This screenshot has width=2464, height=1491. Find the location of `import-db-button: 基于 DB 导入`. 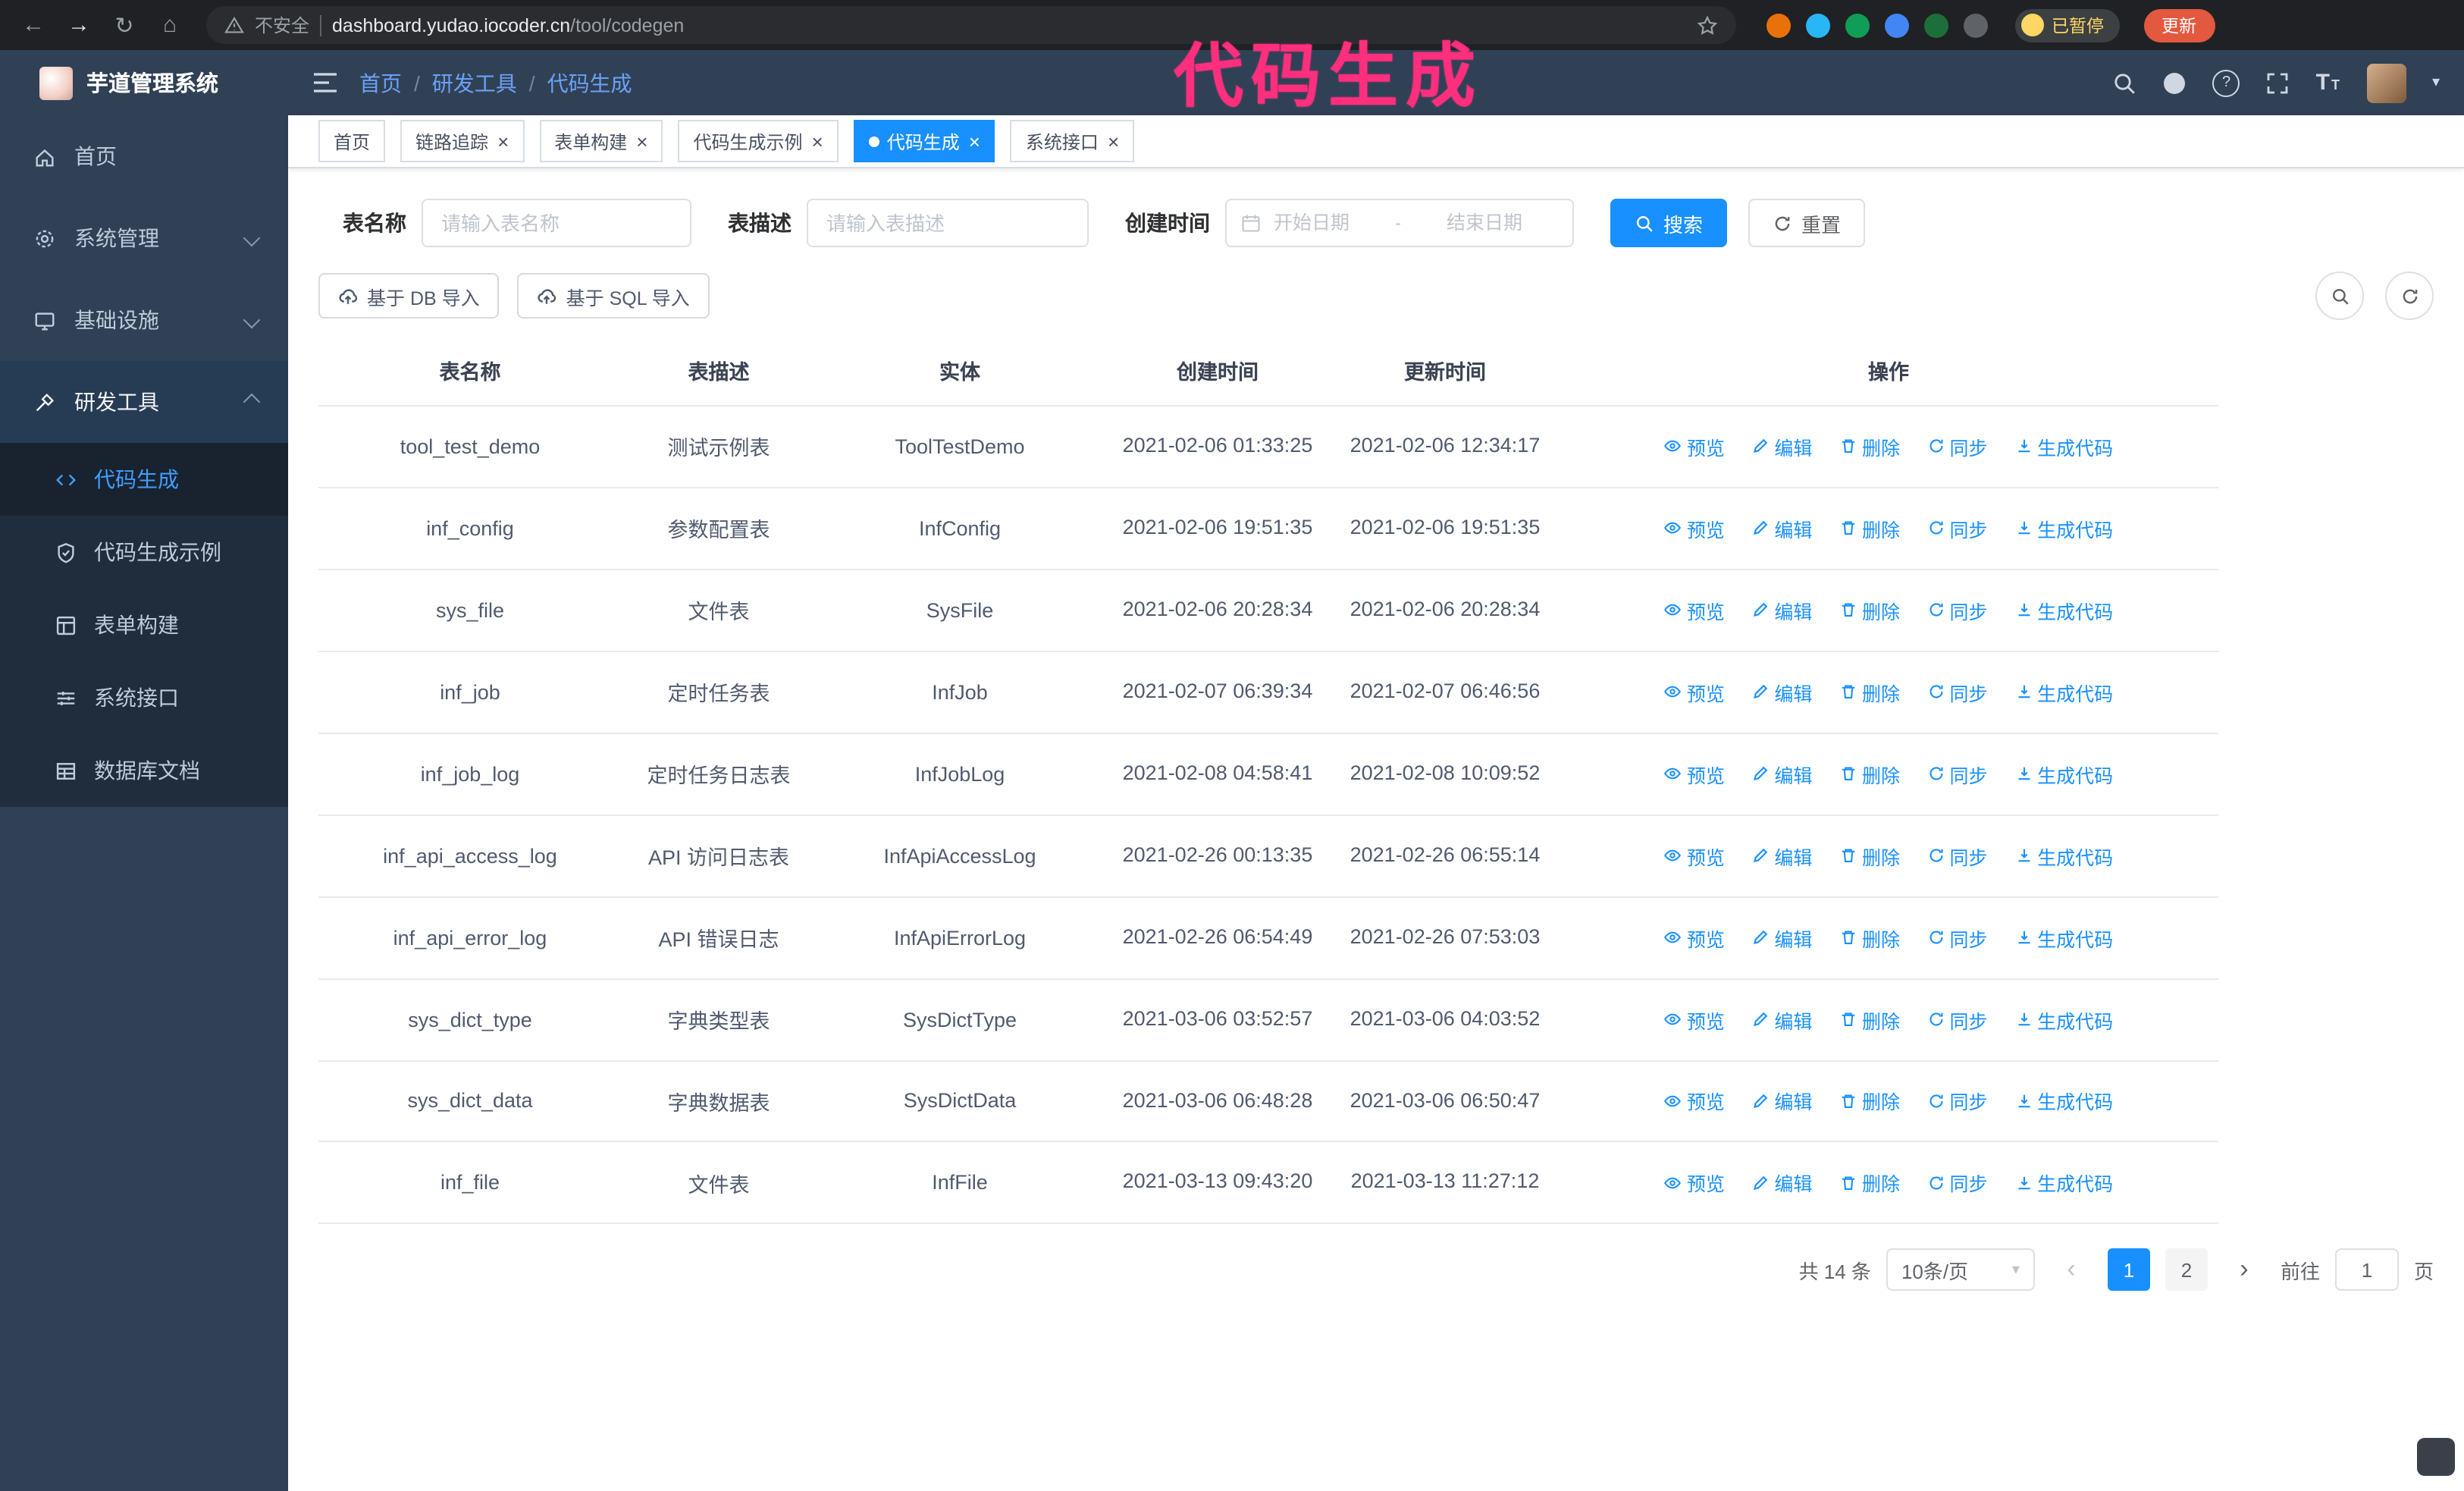

import-db-button: 基于 DB 导入 is located at coordinates (409, 296).